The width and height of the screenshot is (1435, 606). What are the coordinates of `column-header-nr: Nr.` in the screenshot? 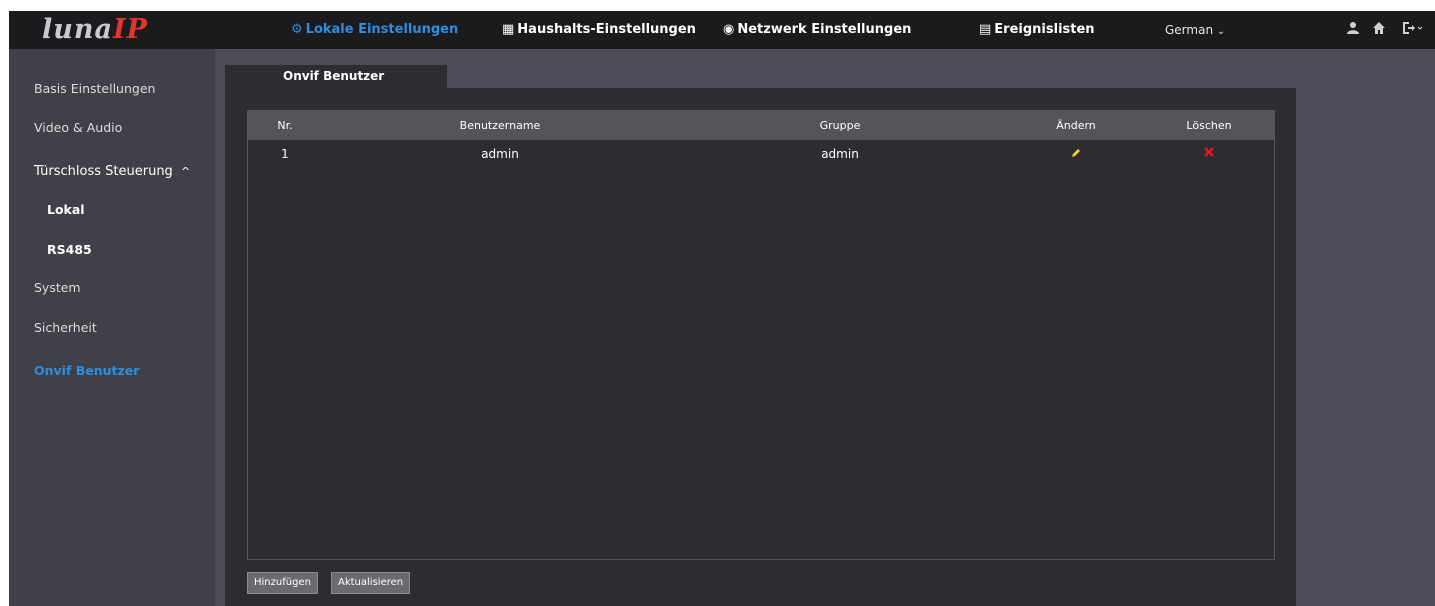 It's located at (285, 125).